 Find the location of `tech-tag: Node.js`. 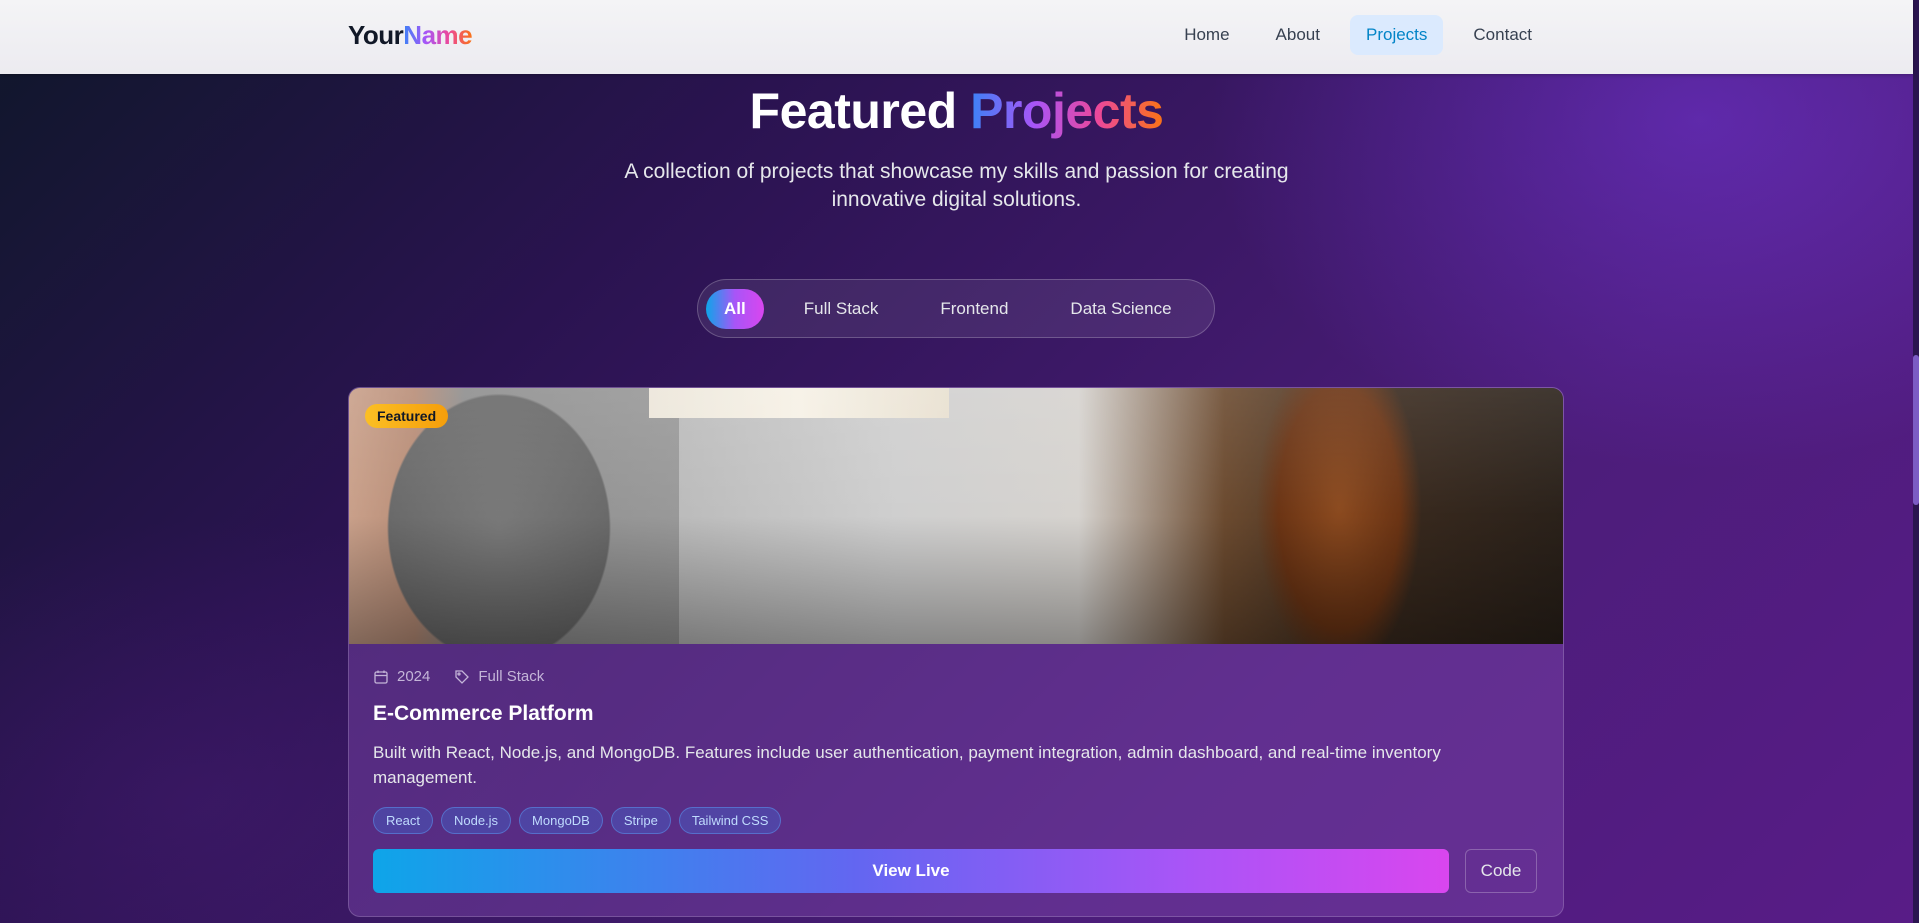

tech-tag: Node.js is located at coordinates (476, 820).